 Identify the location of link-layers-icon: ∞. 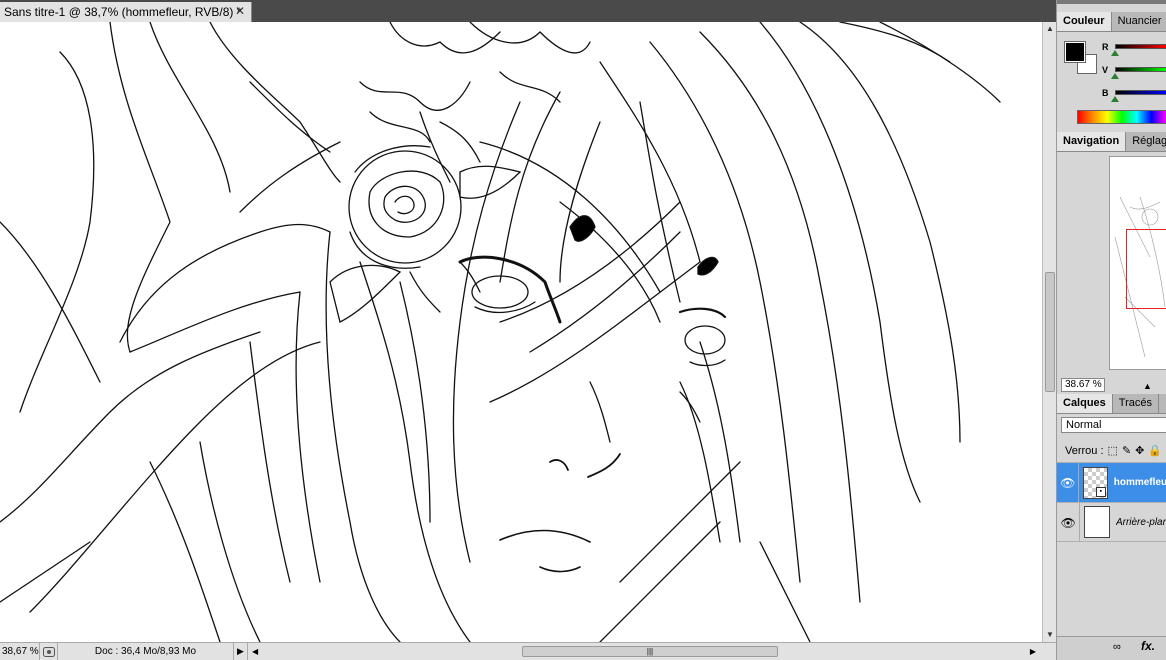
(1117, 647).